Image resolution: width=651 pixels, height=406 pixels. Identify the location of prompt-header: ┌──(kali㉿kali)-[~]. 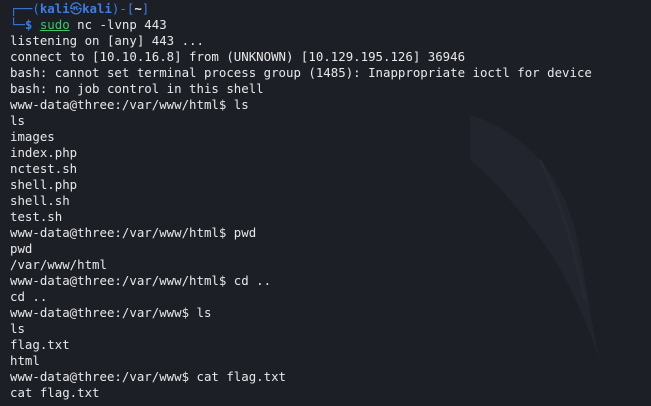
(80, 8).